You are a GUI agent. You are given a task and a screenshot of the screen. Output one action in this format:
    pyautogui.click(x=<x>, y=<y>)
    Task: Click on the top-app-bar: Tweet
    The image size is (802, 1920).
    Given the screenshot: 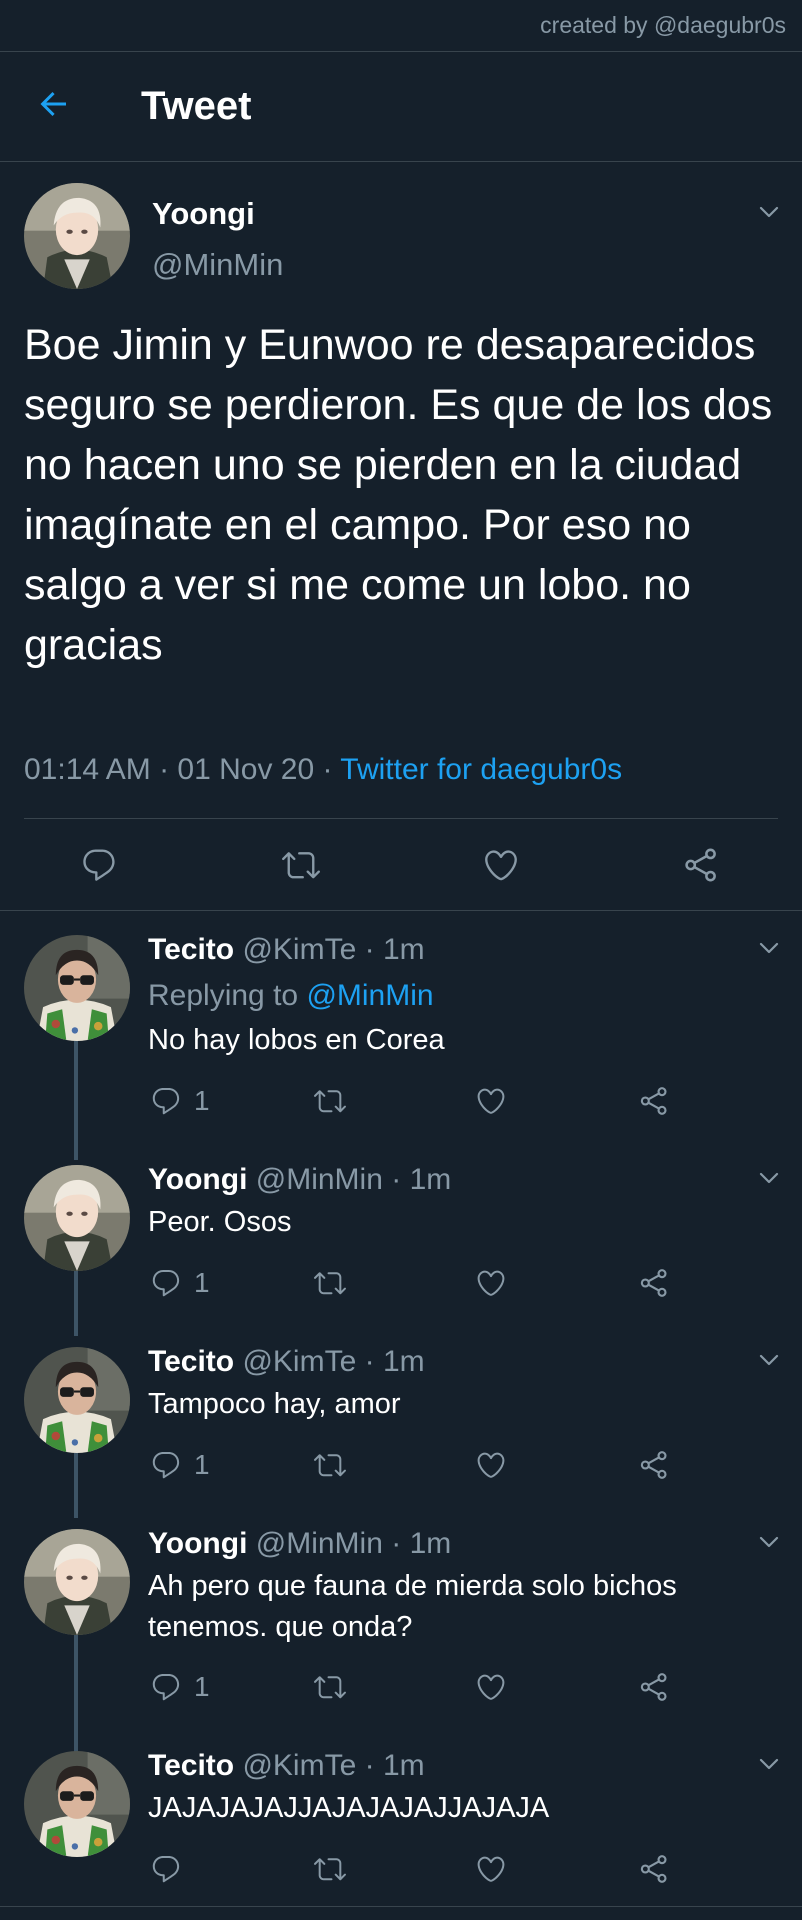 What is the action you would take?
    pyautogui.click(x=401, y=107)
    